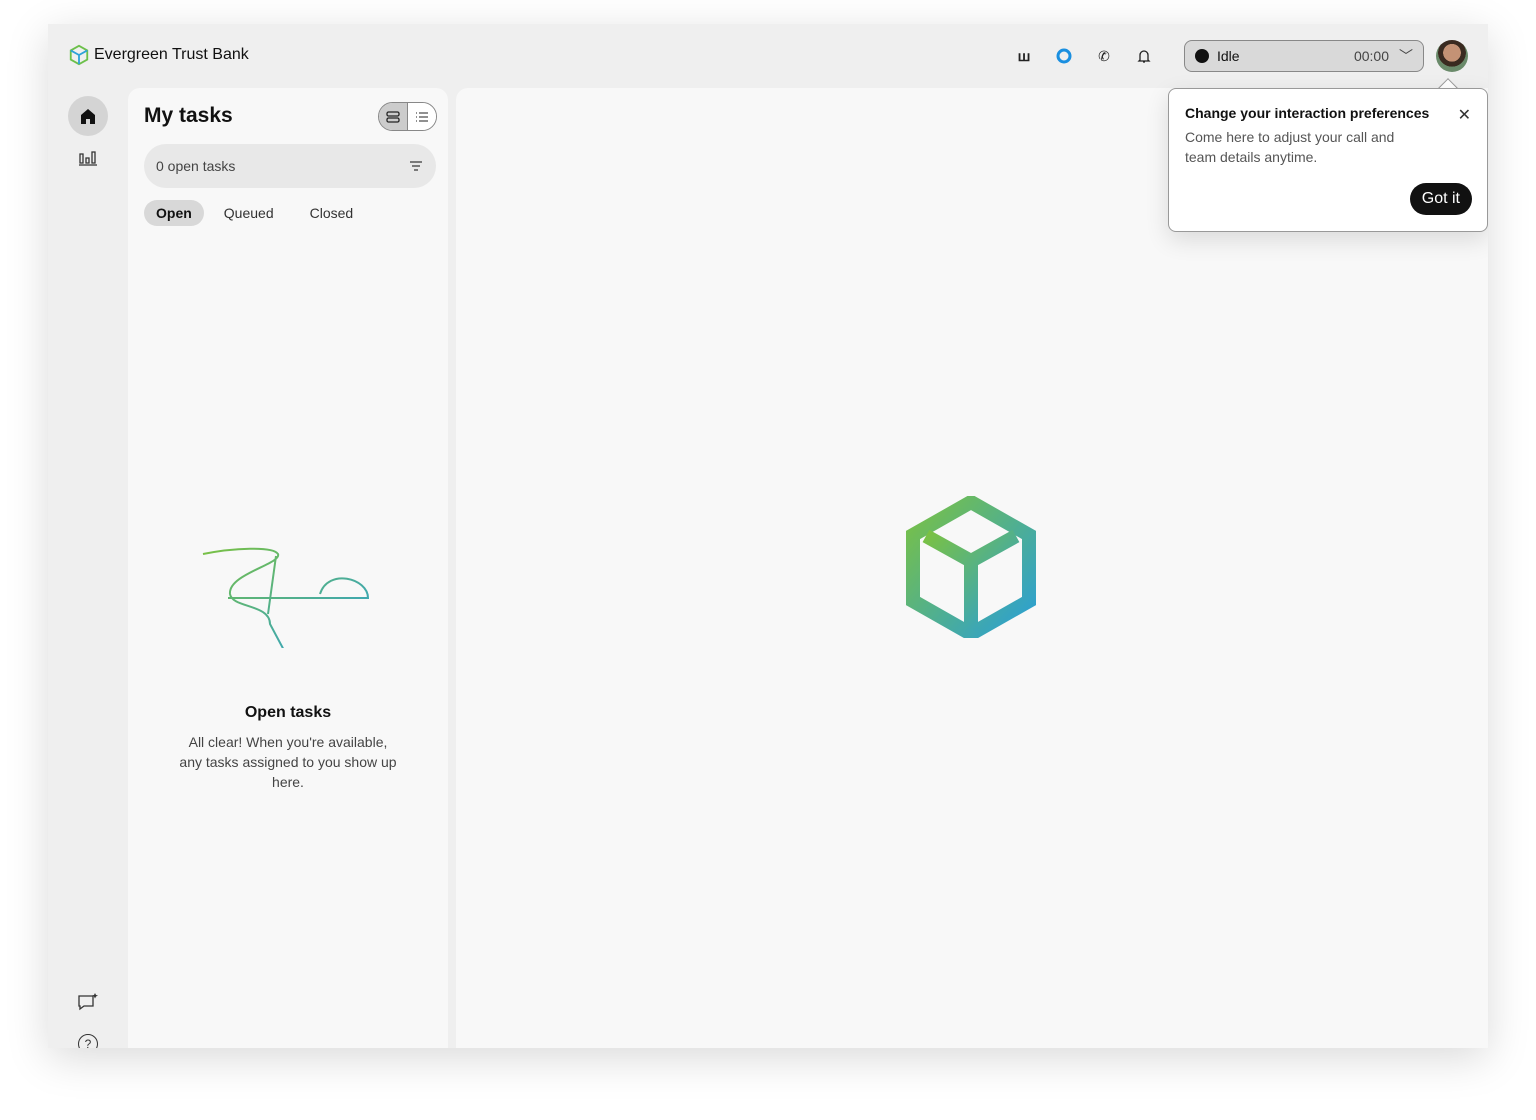  What do you see at coordinates (1228, 56) in the screenshot?
I see `status-label: Idle` at bounding box center [1228, 56].